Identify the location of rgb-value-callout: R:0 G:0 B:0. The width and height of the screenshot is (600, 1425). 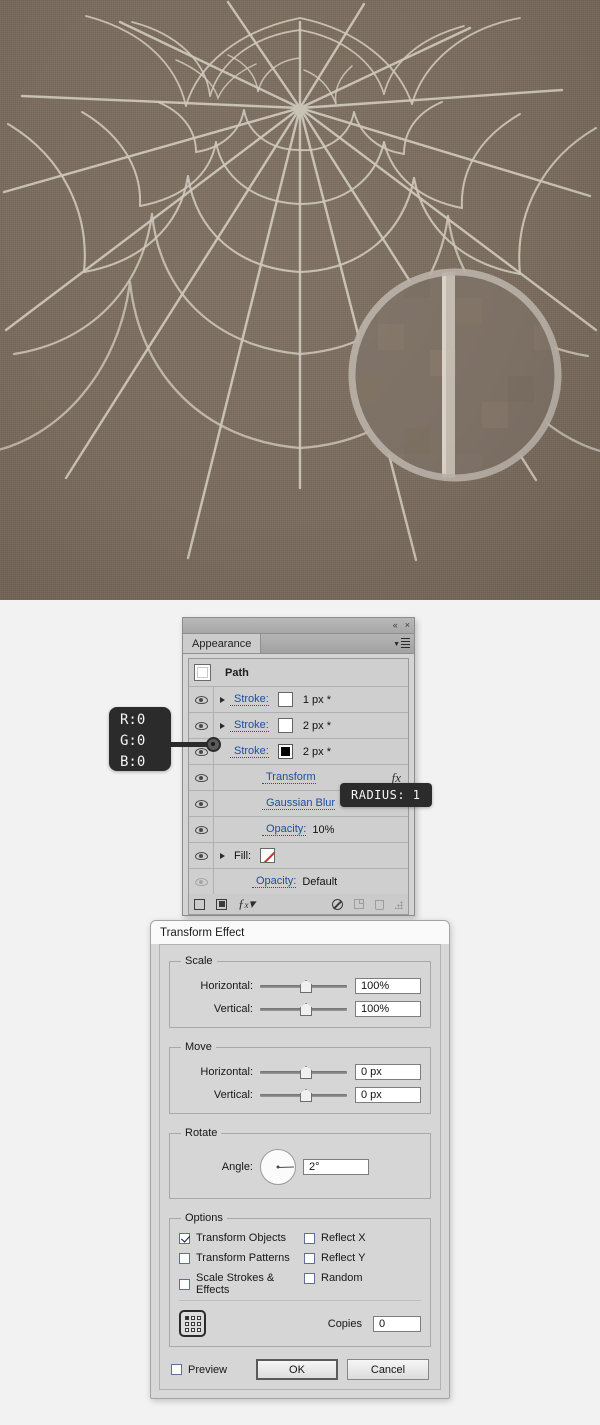
(140, 739).